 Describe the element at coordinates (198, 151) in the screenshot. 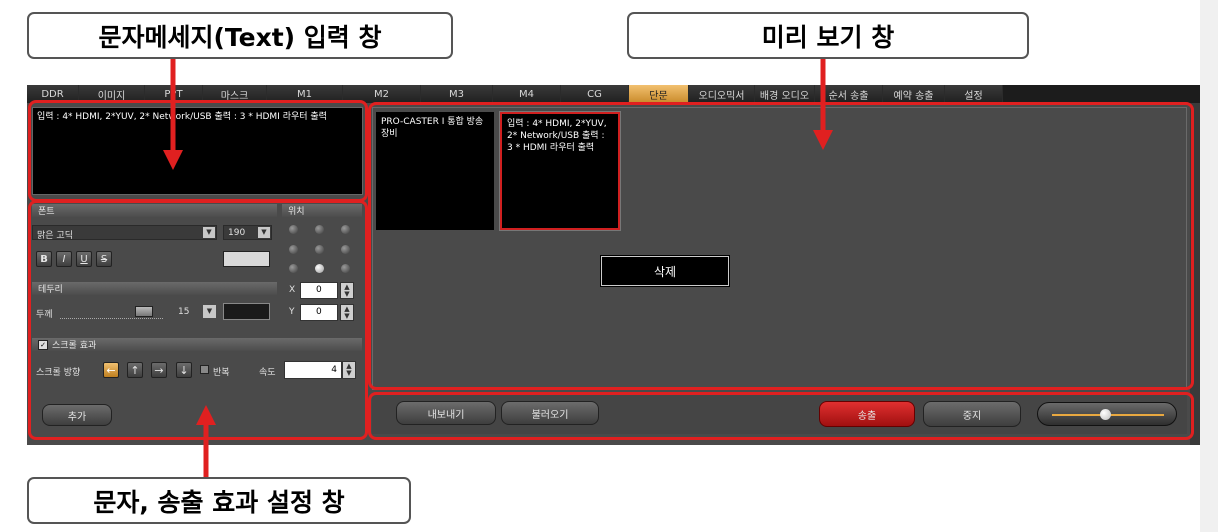

I see `highlight-text-input` at that location.